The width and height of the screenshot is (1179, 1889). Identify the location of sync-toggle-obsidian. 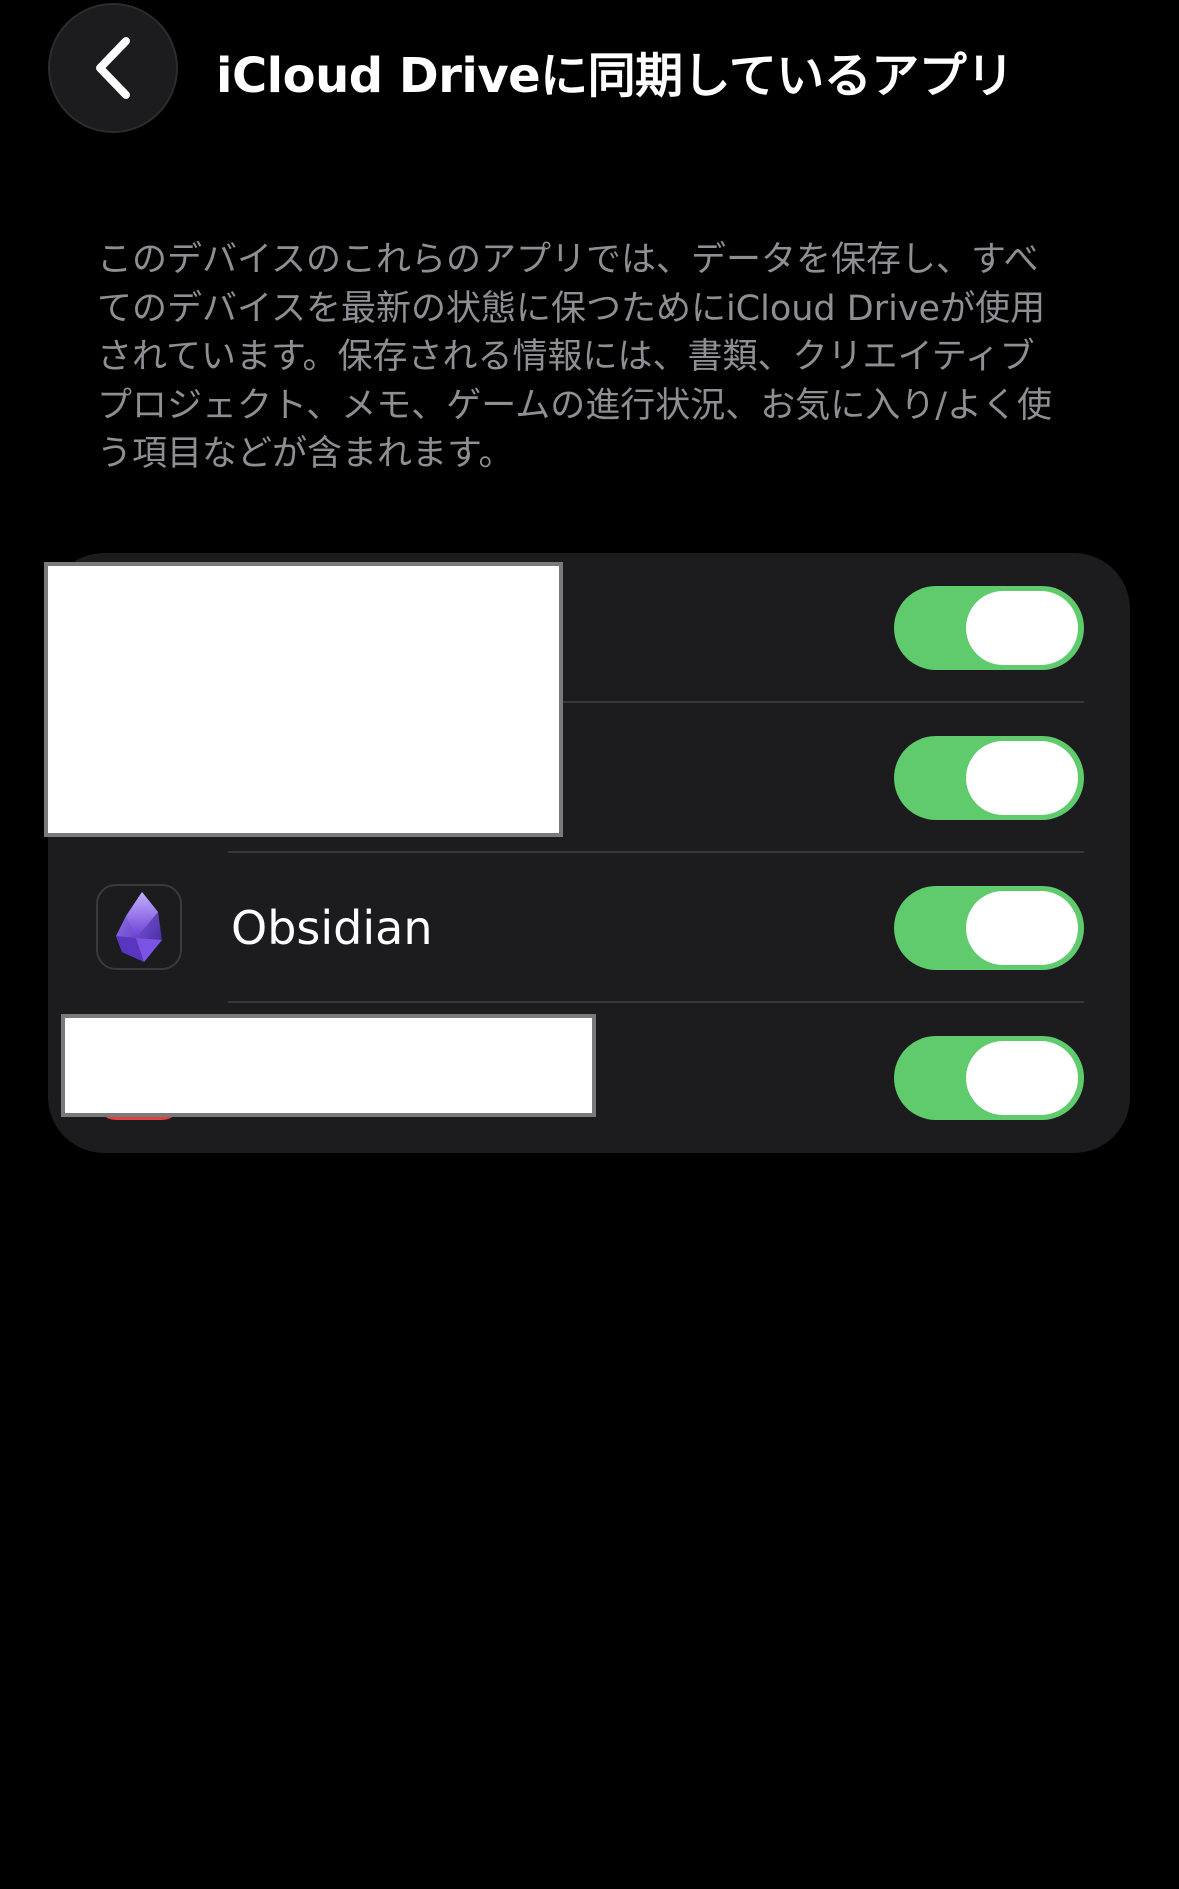
(989, 928).